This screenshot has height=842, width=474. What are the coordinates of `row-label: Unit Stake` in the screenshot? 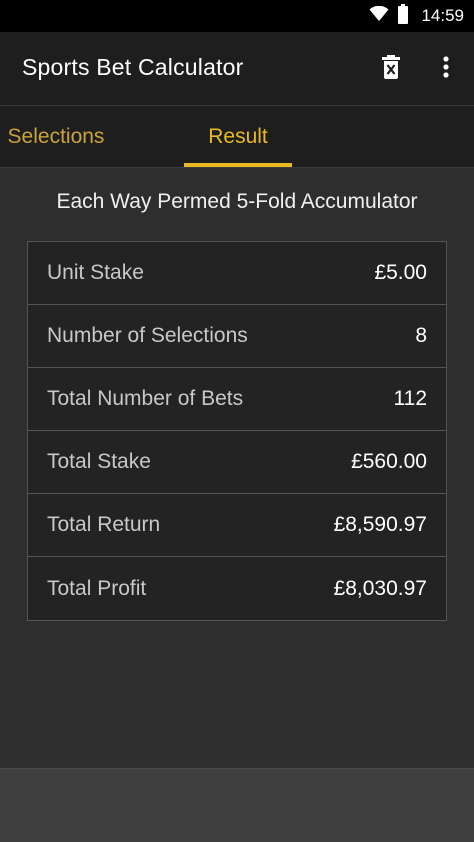 It's located at (95, 272).